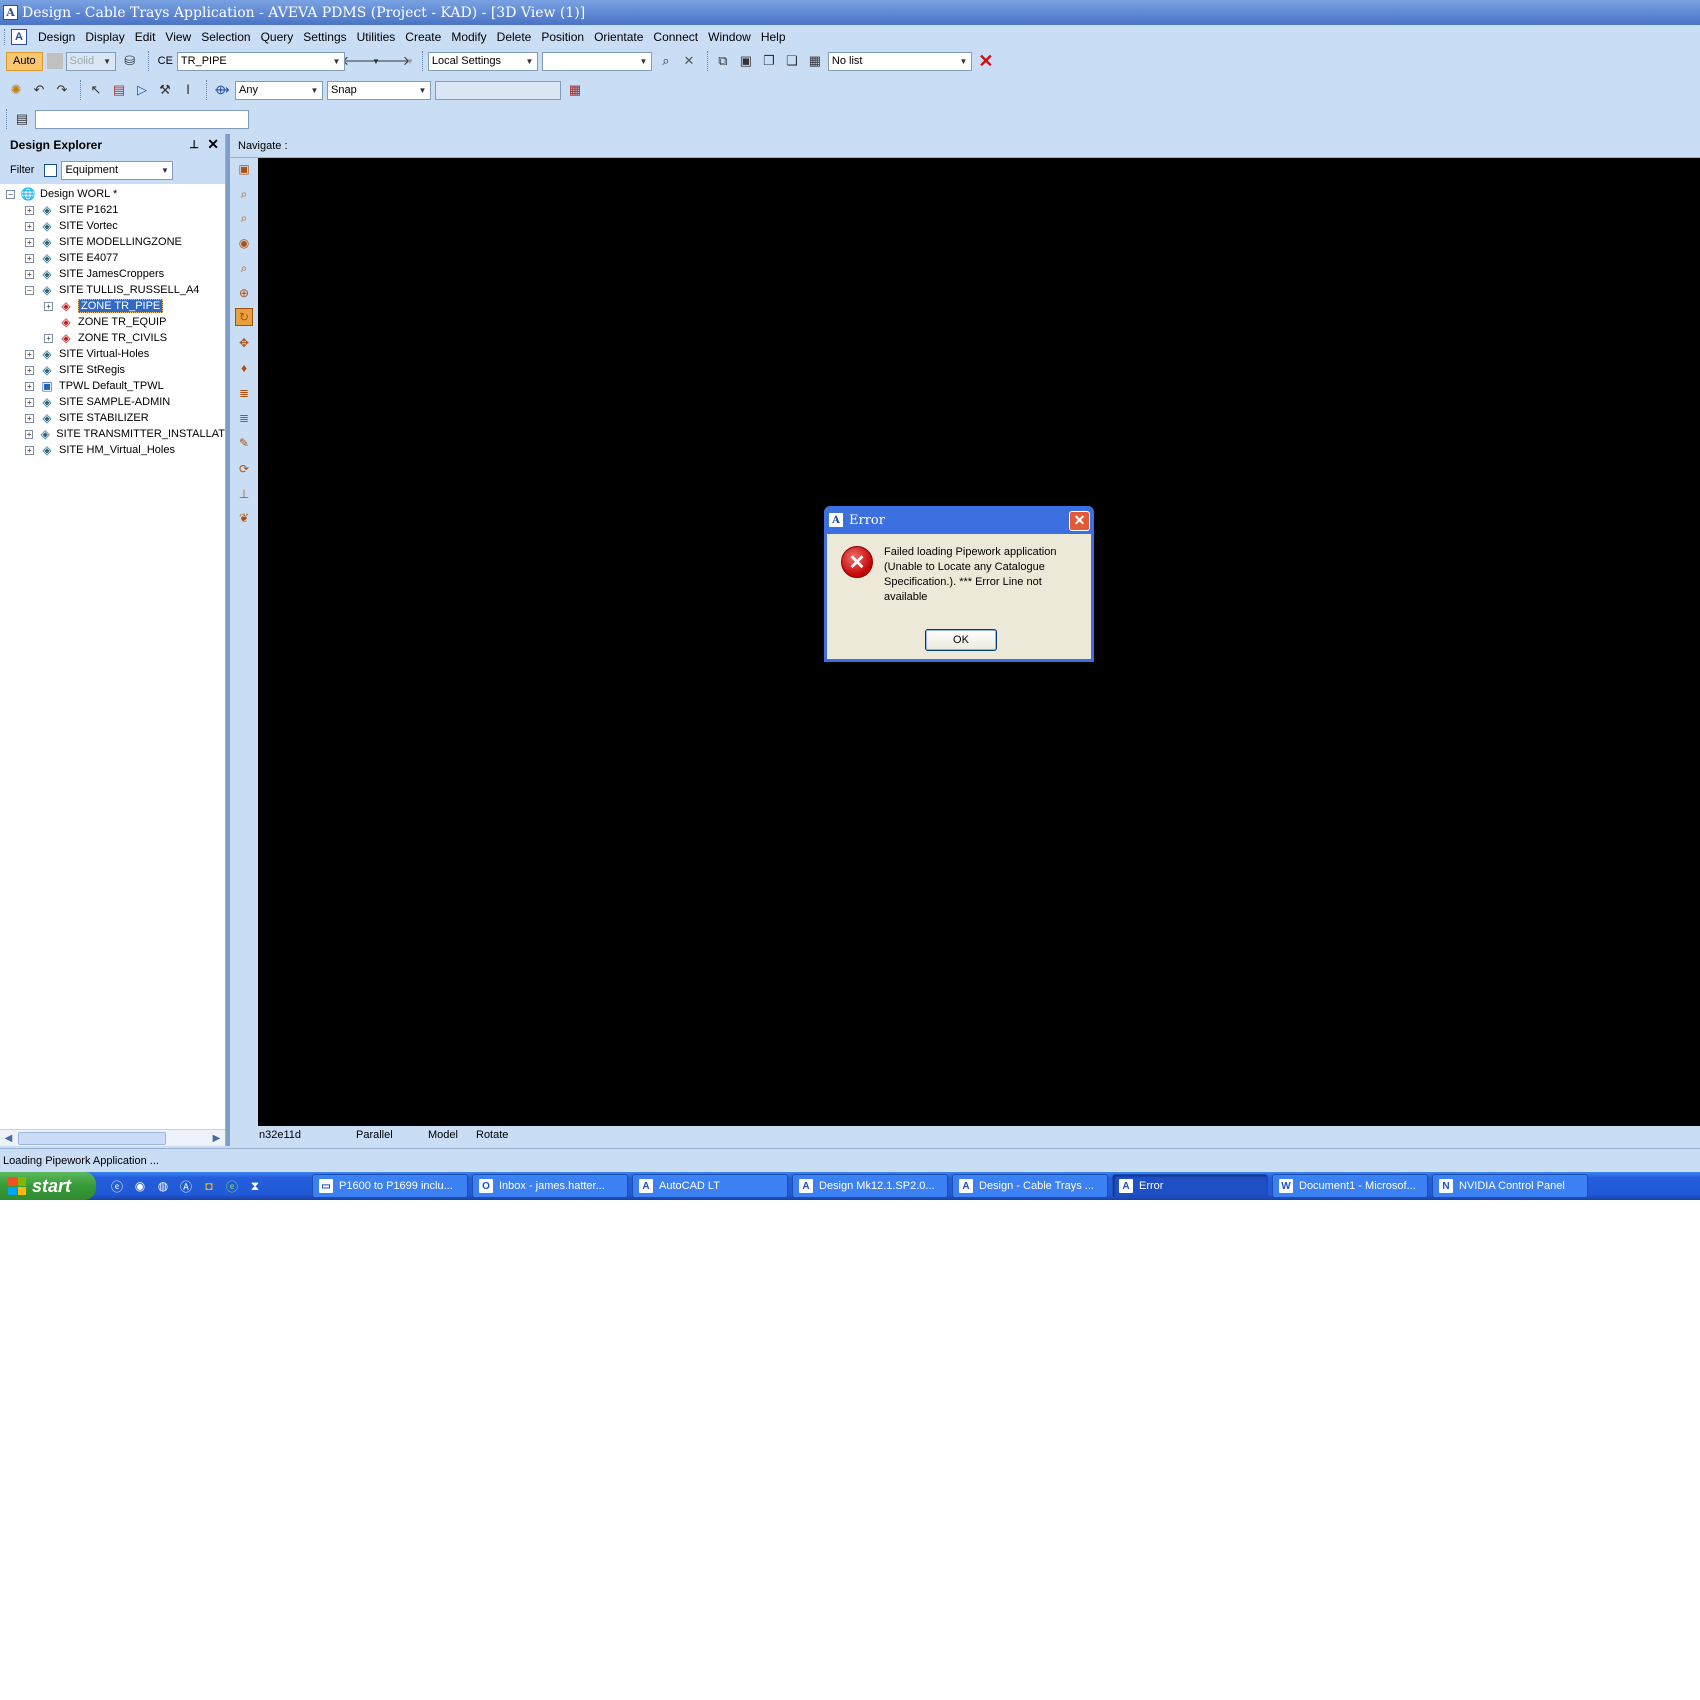 Image resolution: width=1700 pixels, height=1700 pixels. Describe the element at coordinates (244, 218) in the screenshot. I see `zoom-window-icon: ⌕` at that location.